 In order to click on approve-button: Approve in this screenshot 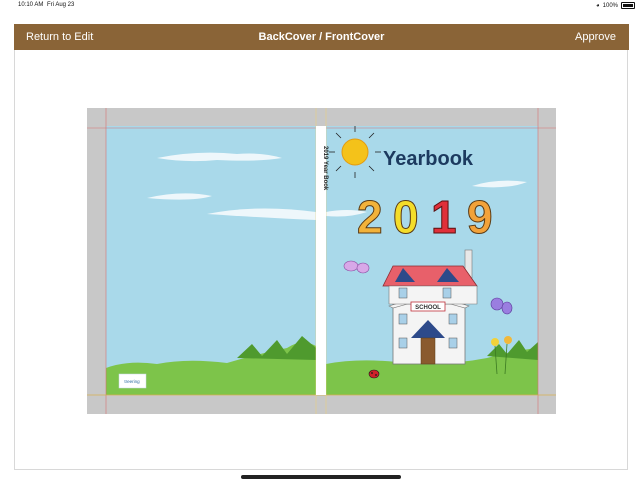, I will do `click(595, 37)`.